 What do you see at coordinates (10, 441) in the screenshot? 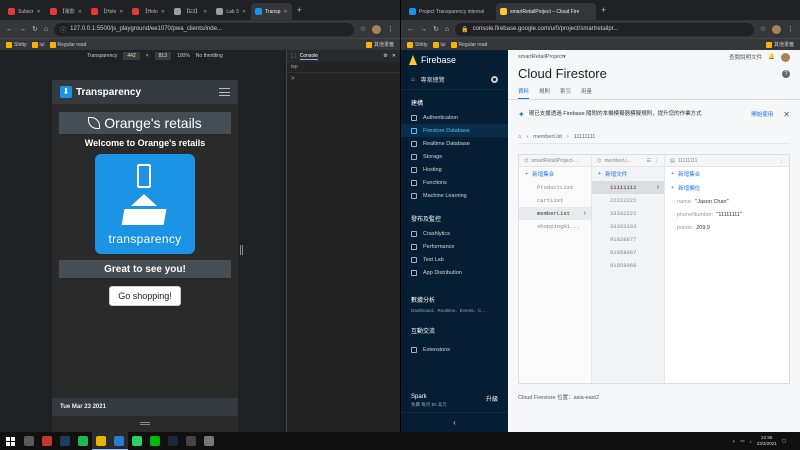
I see `start-button` at bounding box center [10, 441].